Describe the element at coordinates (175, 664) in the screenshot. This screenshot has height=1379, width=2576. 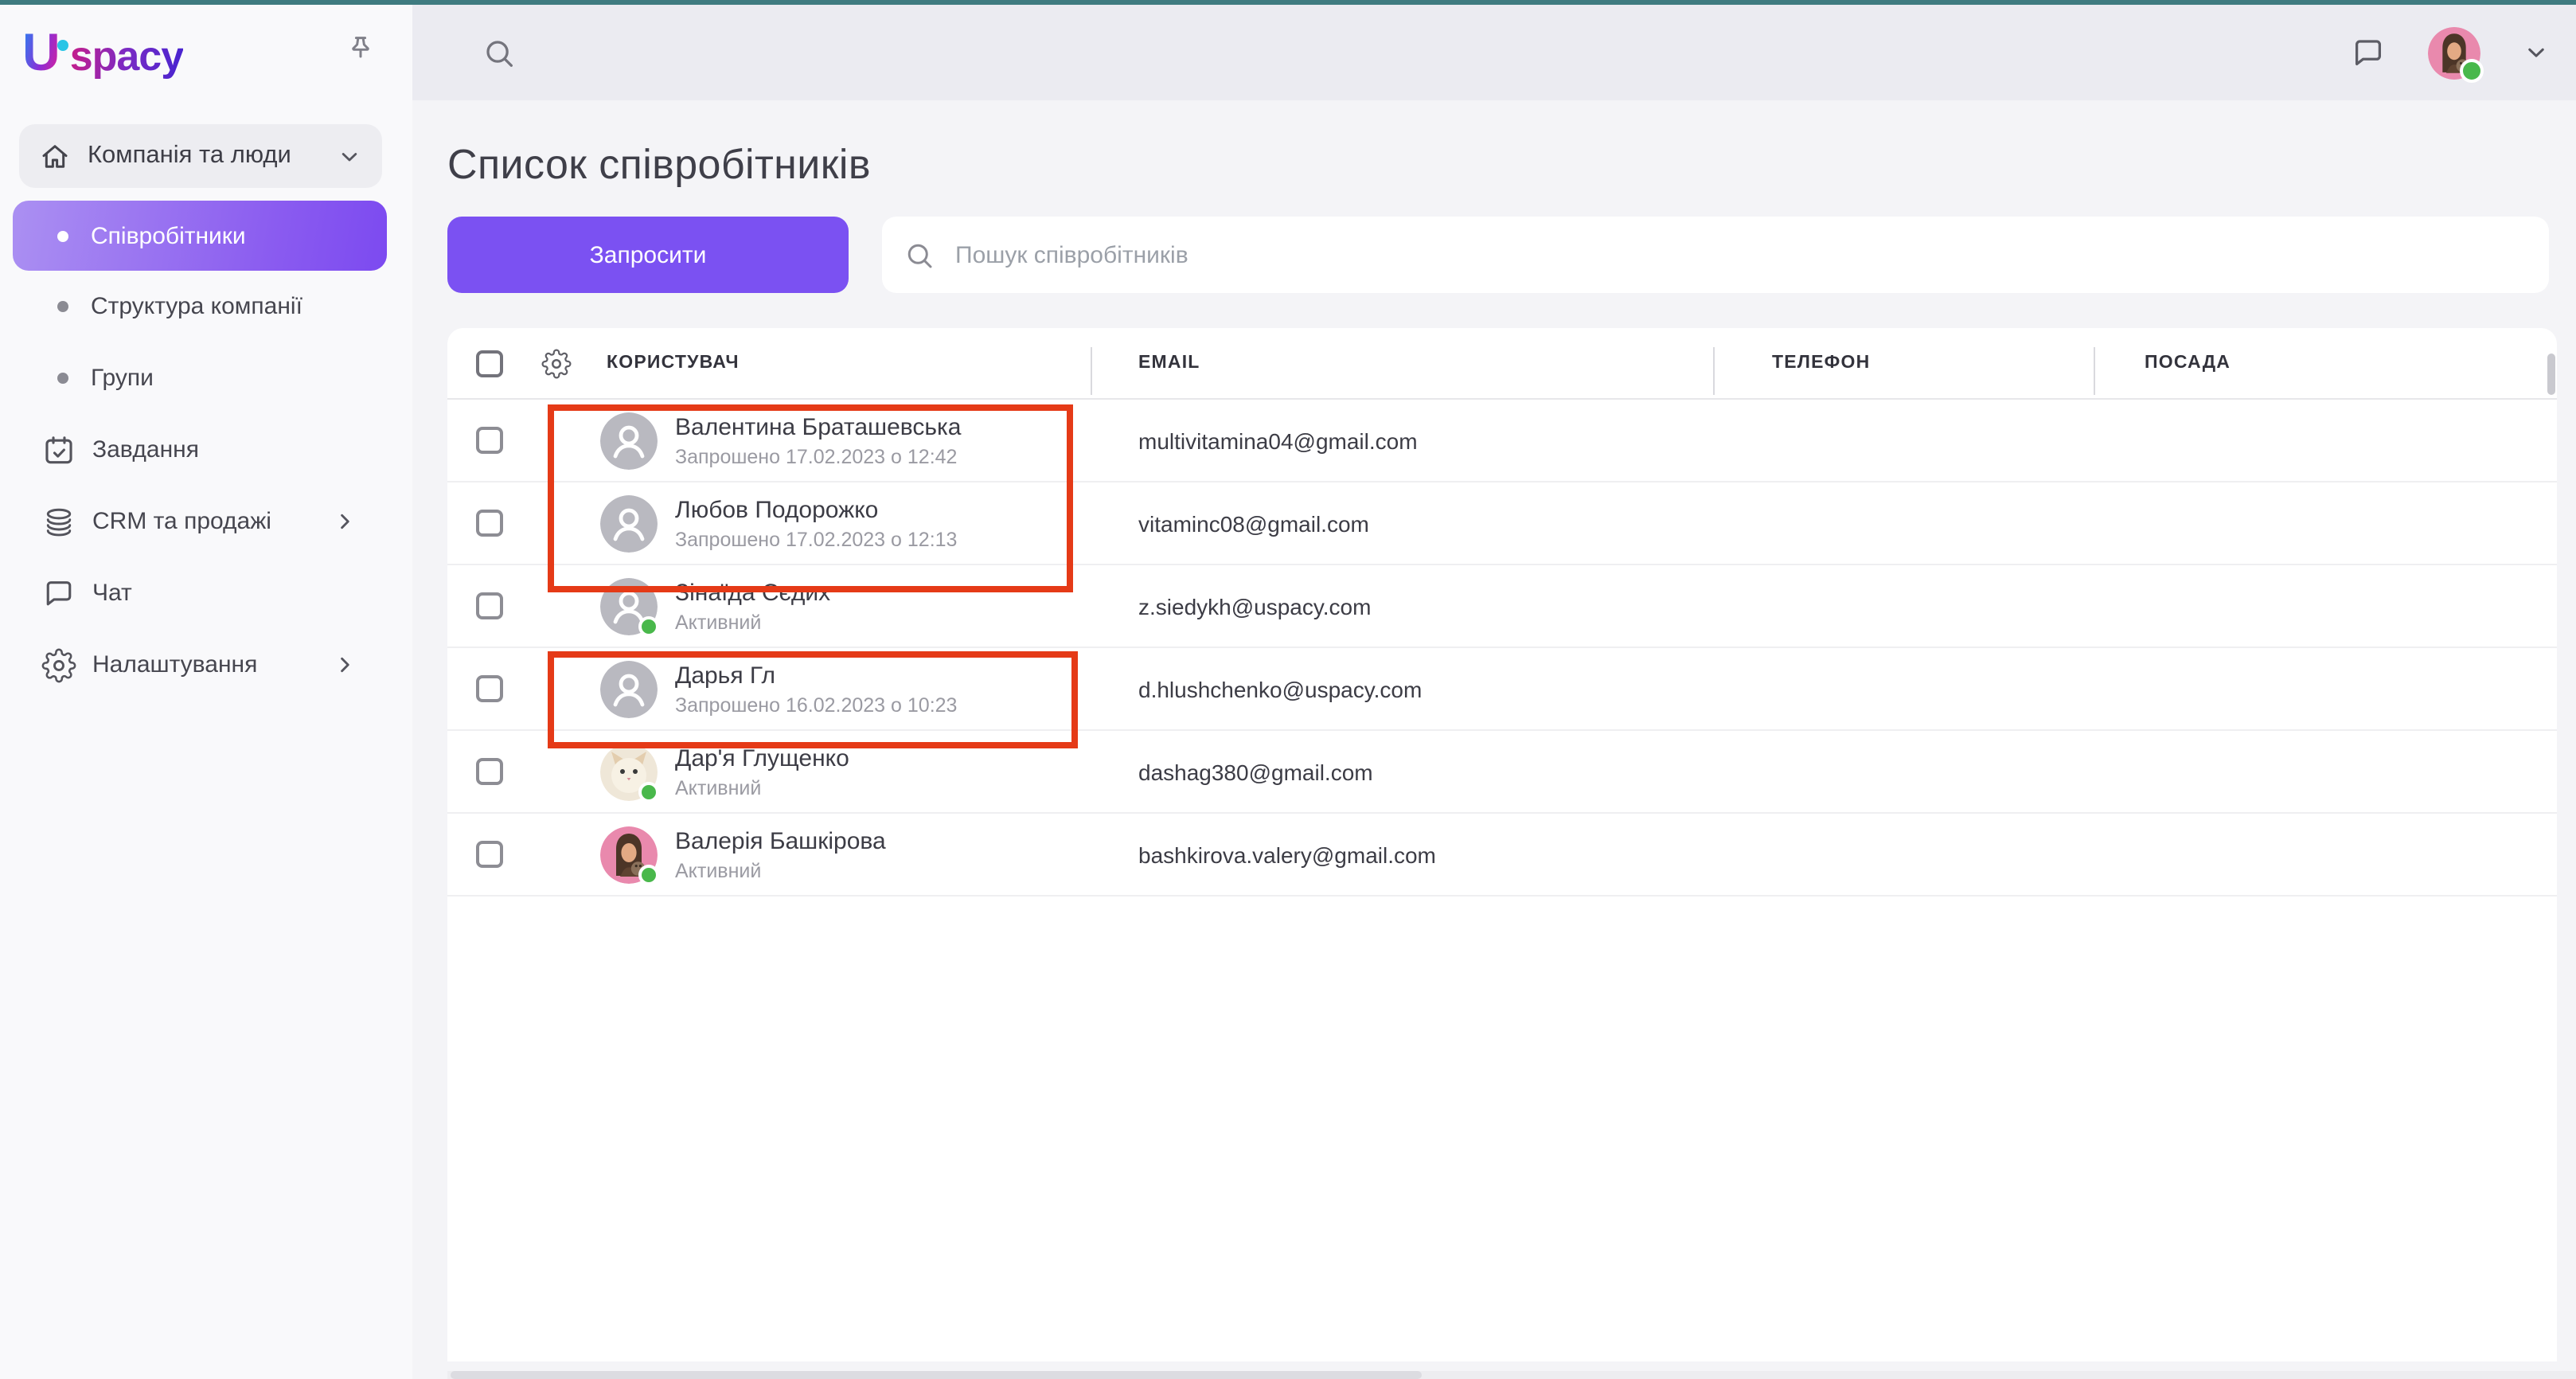
I see `sidebar-item-label: Налаштування` at that location.